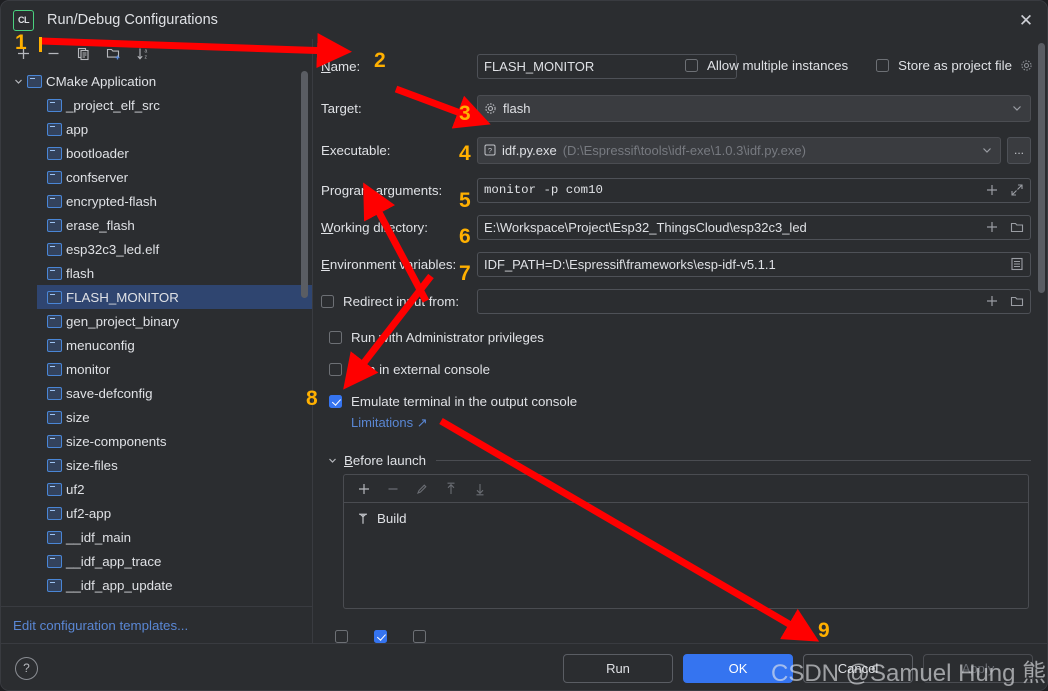  Describe the element at coordinates (304, 184) in the screenshot. I see `tree-scrollbar` at that location.